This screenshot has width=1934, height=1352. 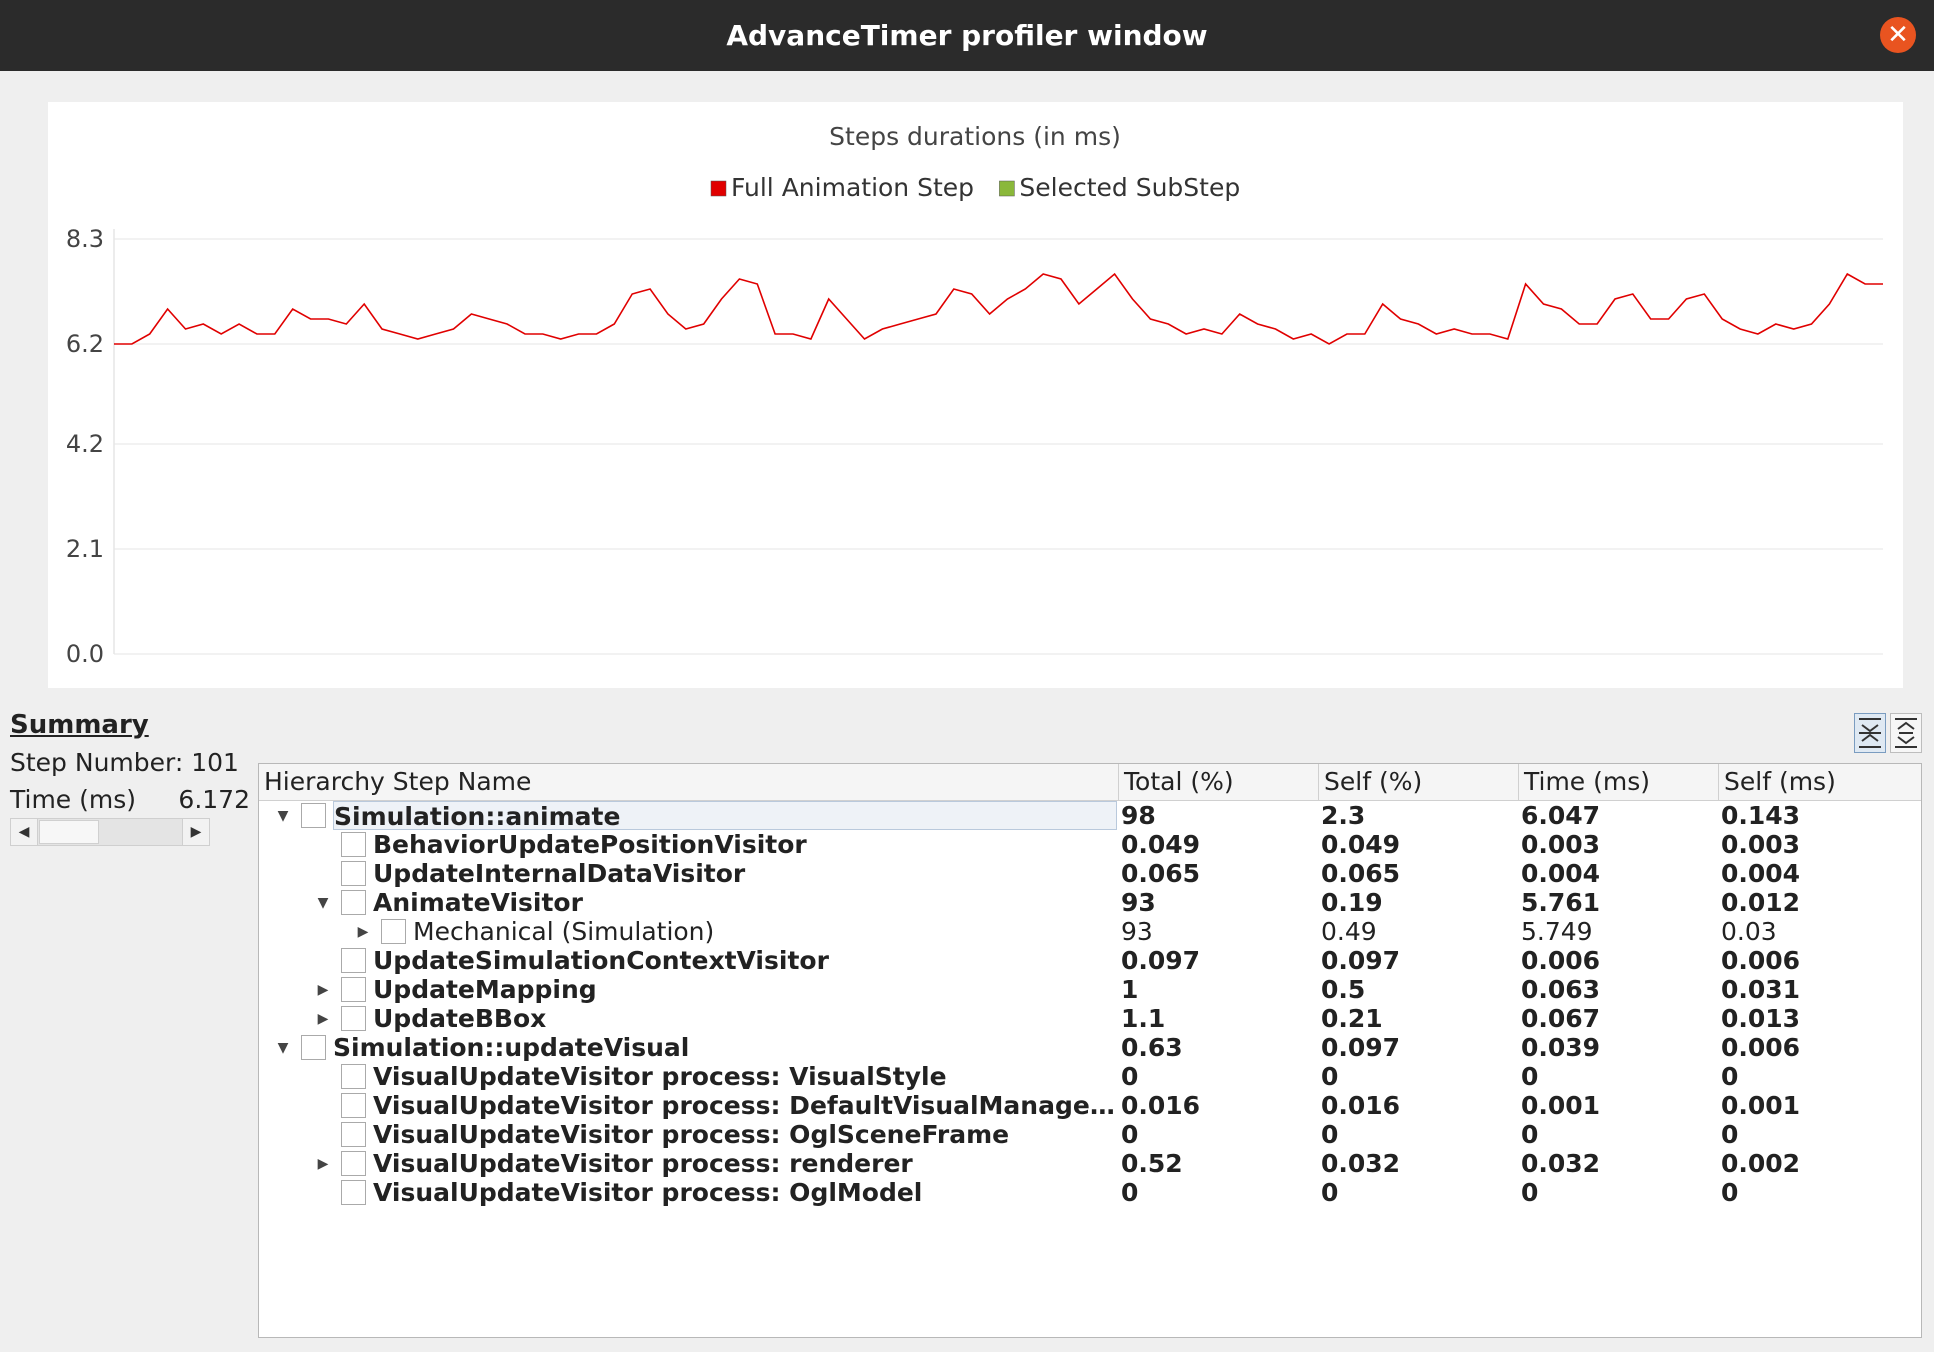 What do you see at coordinates (511, 1047) in the screenshot?
I see `step-name: Simulation::updateVisual` at bounding box center [511, 1047].